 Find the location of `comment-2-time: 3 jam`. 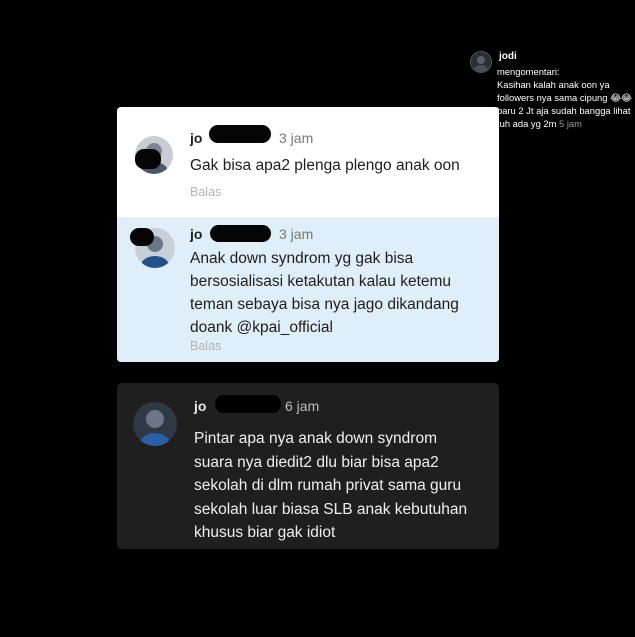

comment-2-time: 3 jam is located at coordinates (296, 234).